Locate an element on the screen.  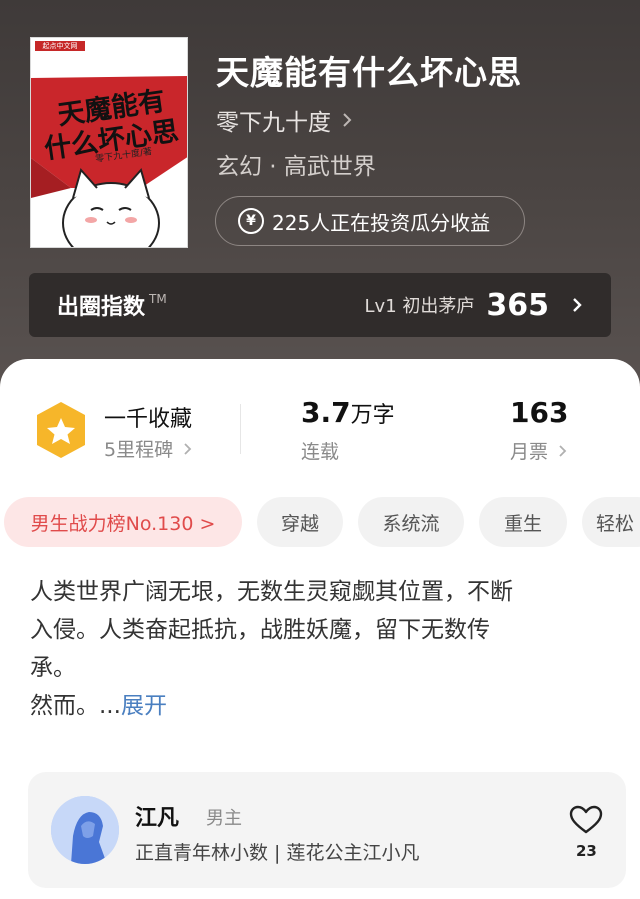
trademark-mark: TM is located at coordinates (158, 299).